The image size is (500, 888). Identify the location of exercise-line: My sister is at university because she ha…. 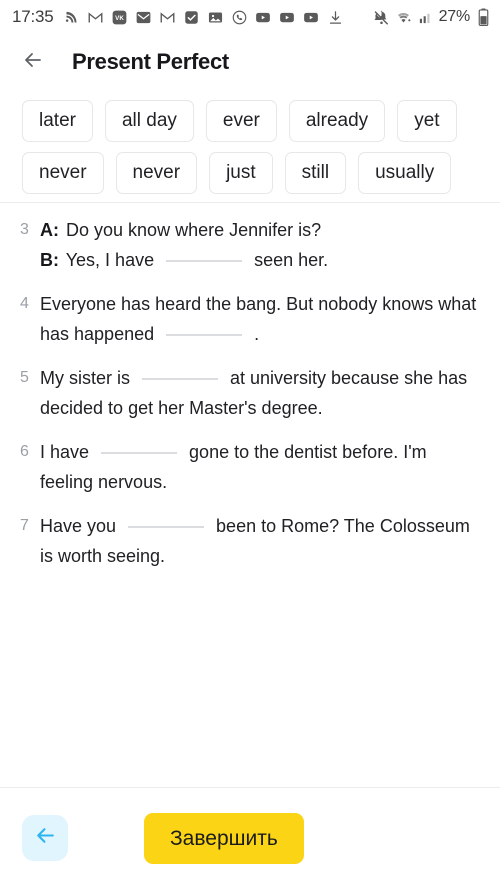
(261, 393).